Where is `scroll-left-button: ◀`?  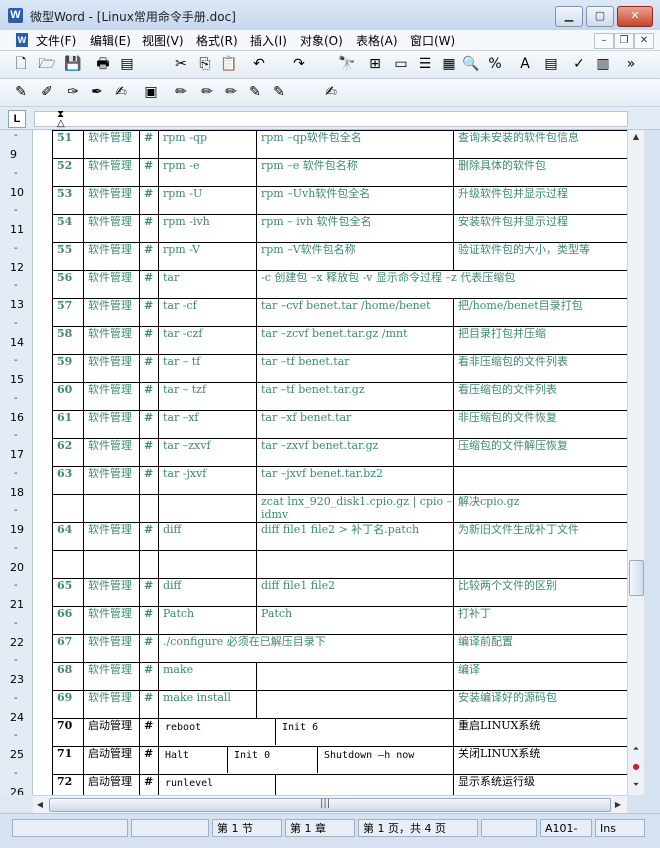 scroll-left-button: ◀ is located at coordinates (40, 804).